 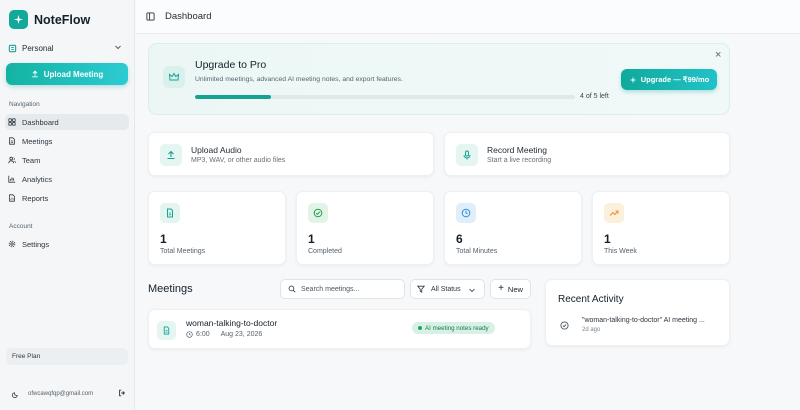 I want to click on workspace-name: Personal, so click(x=38, y=48).